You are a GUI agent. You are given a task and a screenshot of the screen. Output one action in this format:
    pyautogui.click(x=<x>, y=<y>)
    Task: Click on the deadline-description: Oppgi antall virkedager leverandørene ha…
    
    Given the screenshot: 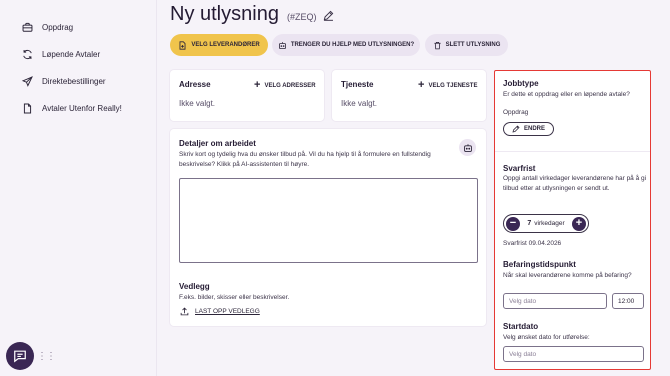 What is the action you would take?
    pyautogui.click(x=575, y=183)
    